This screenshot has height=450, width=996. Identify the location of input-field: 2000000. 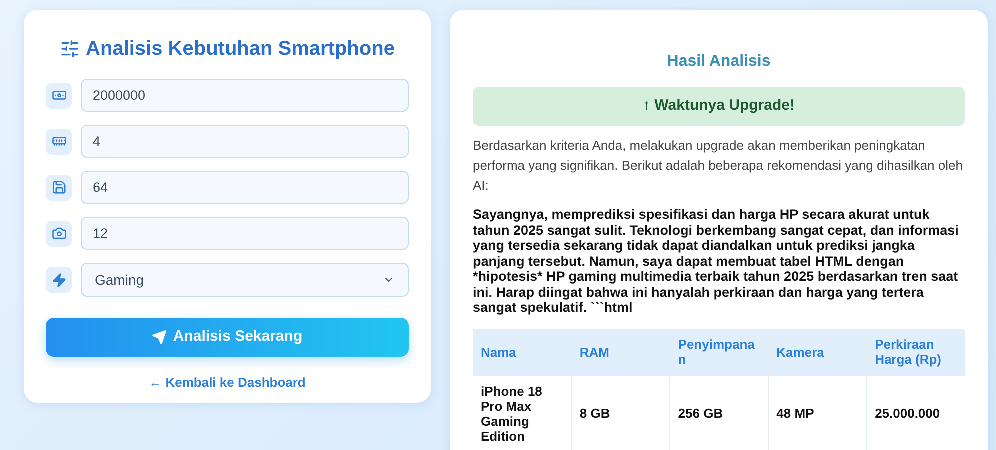
(245, 95).